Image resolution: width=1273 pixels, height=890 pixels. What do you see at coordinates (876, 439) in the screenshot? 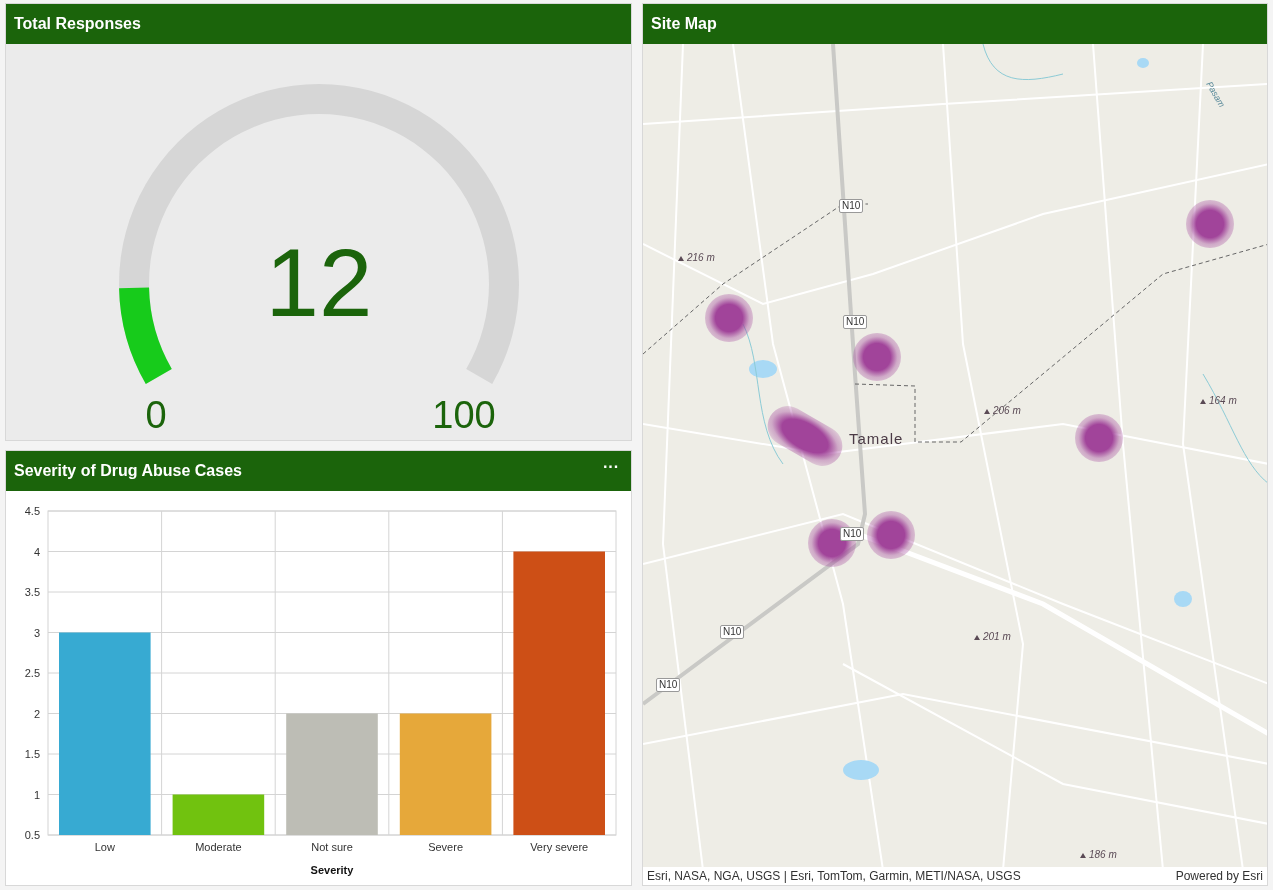
I see `place-label: Tamale` at bounding box center [876, 439].